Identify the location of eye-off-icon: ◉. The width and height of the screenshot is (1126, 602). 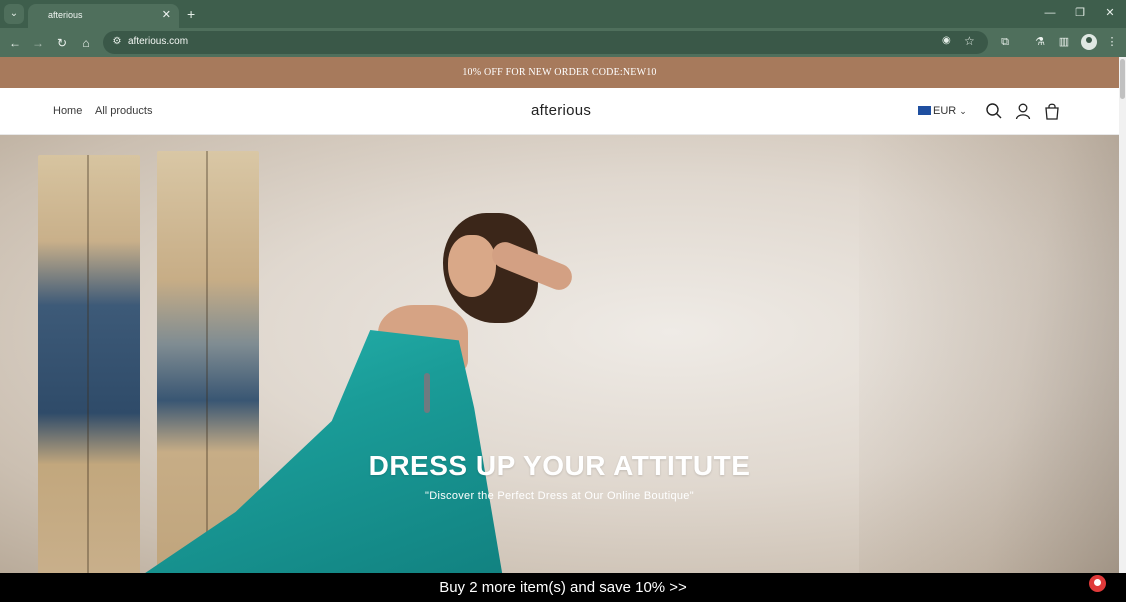
(949, 42).